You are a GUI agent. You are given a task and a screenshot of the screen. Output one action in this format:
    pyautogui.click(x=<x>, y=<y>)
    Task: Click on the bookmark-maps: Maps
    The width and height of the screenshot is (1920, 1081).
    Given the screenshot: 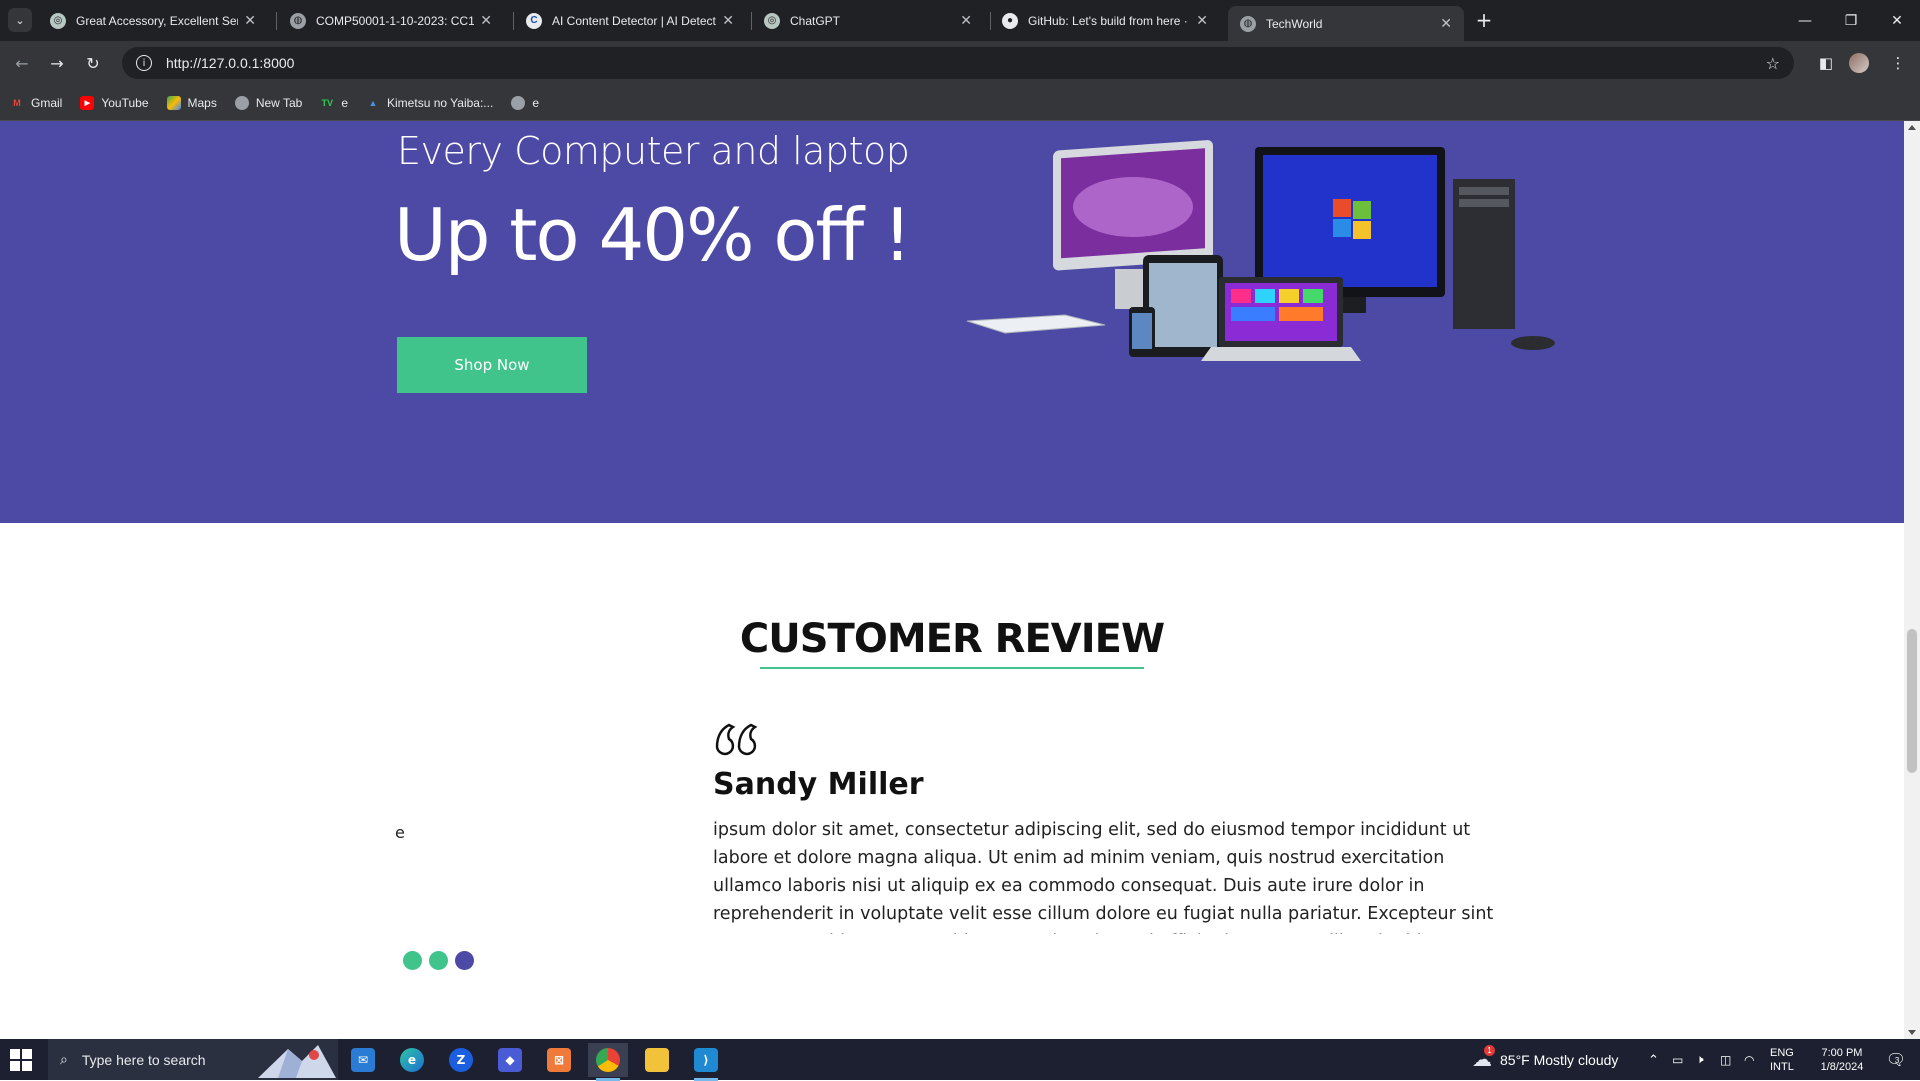 What is the action you would take?
    pyautogui.click(x=191, y=102)
    